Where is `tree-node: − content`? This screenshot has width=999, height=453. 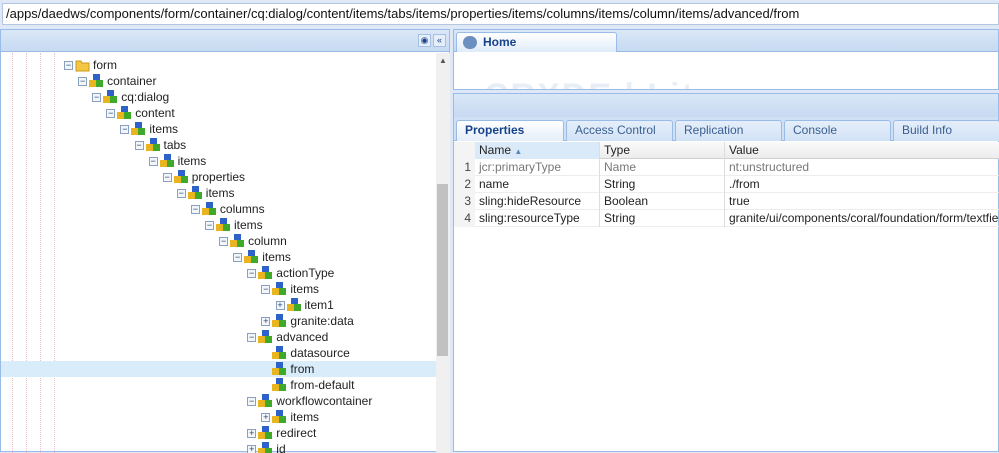
tree-node: − content is located at coordinates (218, 113).